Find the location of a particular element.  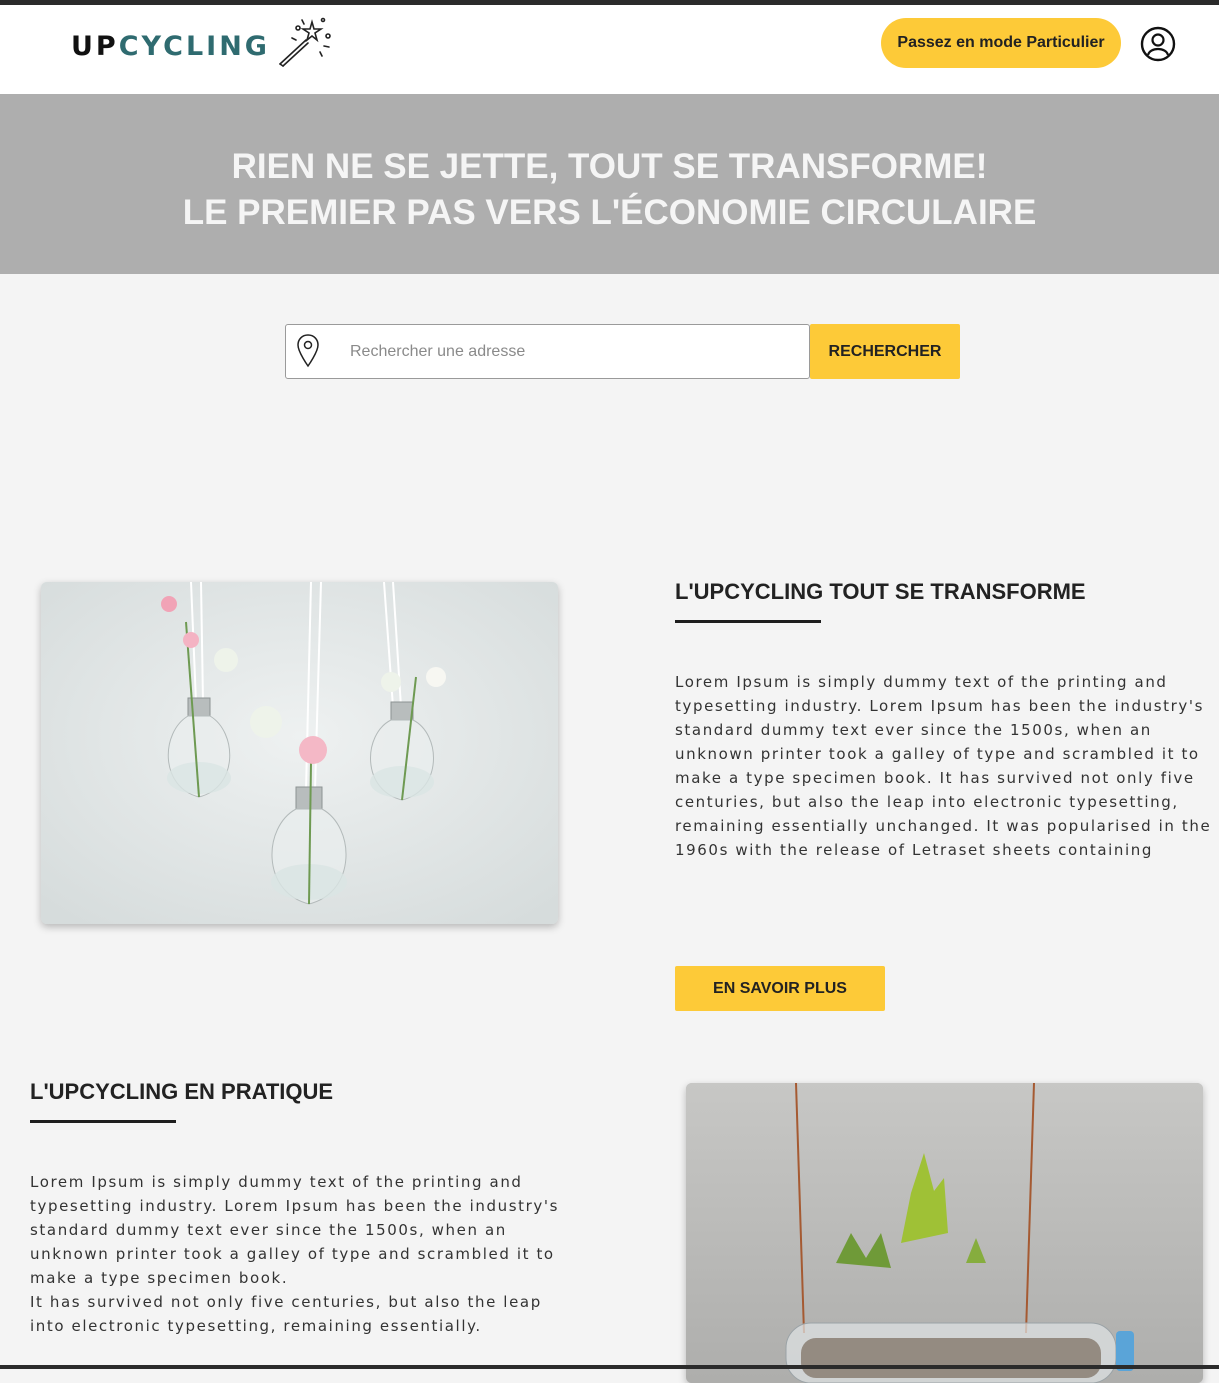

site-header: UPCYCLING Passez en mode Particulier is located at coordinates (609, 49).